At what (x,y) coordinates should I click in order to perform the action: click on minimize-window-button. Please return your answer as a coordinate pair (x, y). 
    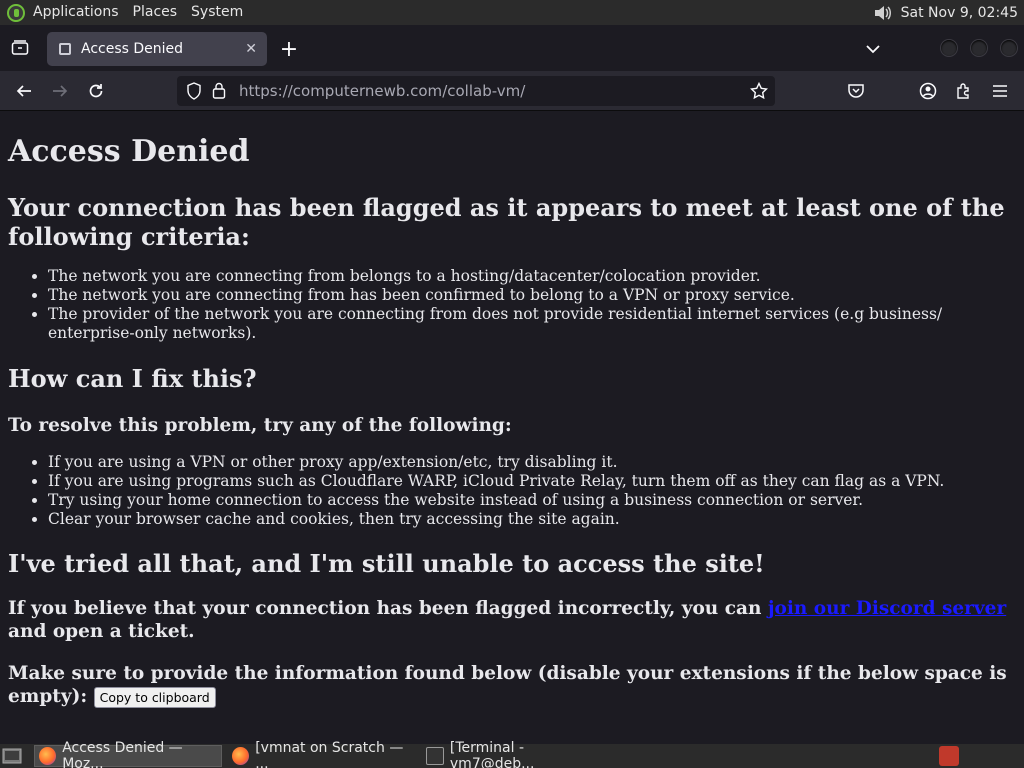
    Looking at the image, I should click on (949, 48).